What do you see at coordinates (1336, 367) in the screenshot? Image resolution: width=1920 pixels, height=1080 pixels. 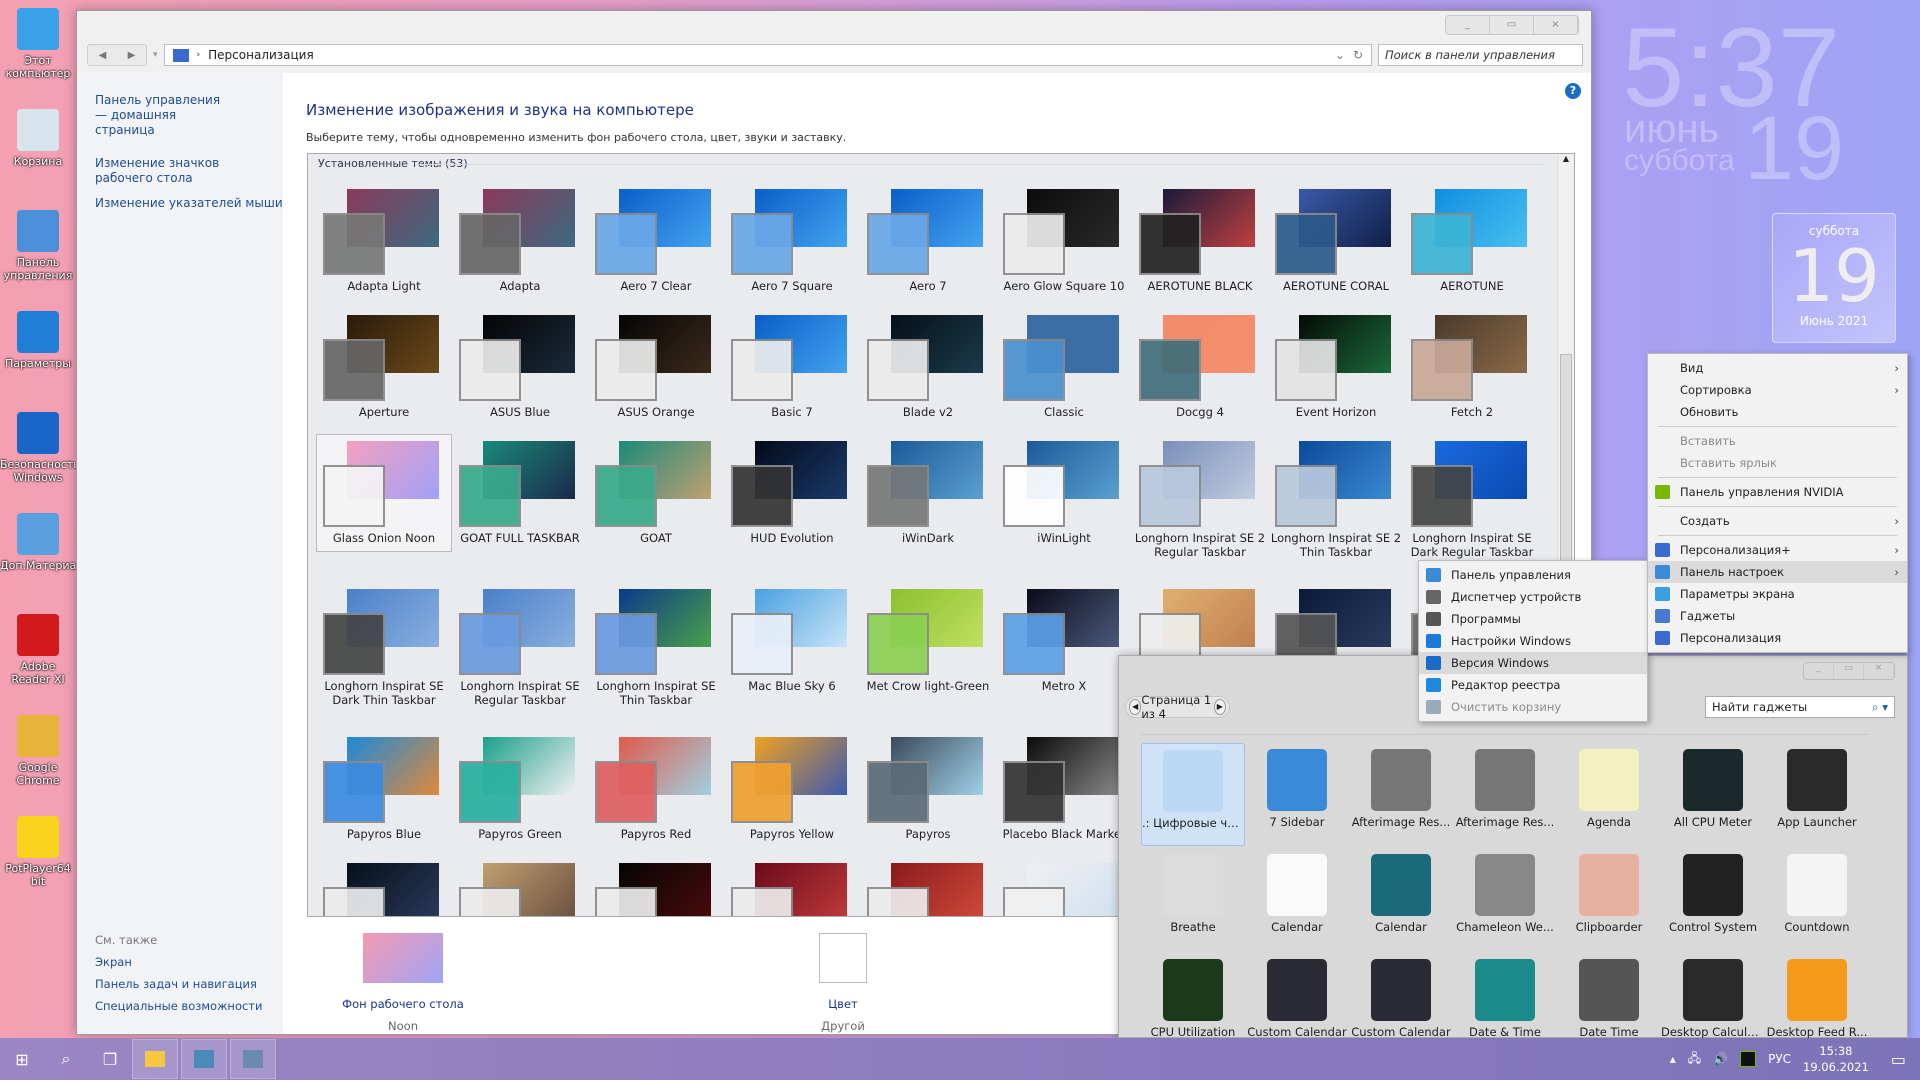 I see `theme-tile: Event Horizon` at bounding box center [1336, 367].